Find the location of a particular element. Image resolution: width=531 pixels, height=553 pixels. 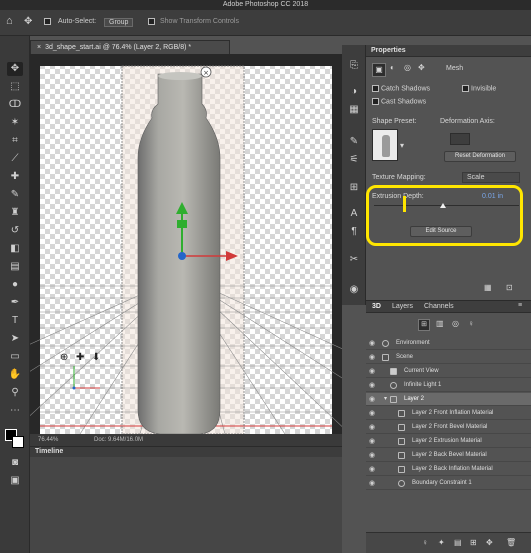

layer-row-infinite-light: ◉ Infinite Light 1 is located at coordinates (448, 385).